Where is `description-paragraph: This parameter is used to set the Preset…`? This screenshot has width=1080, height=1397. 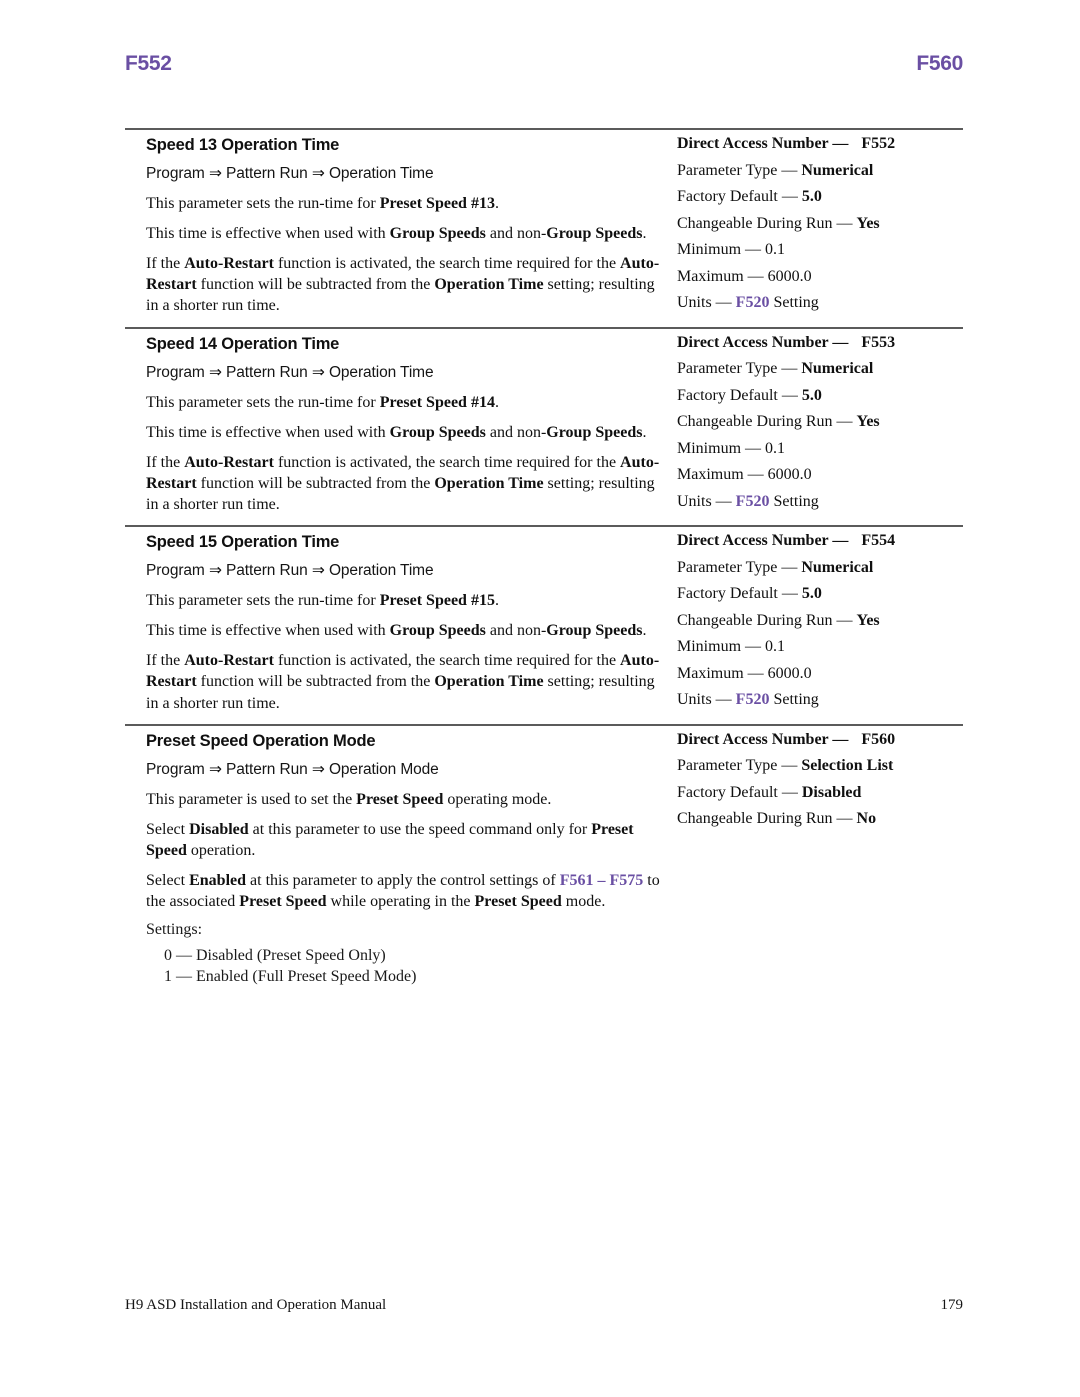 description-paragraph: This parameter is used to set the Preset… is located at coordinates (349, 799).